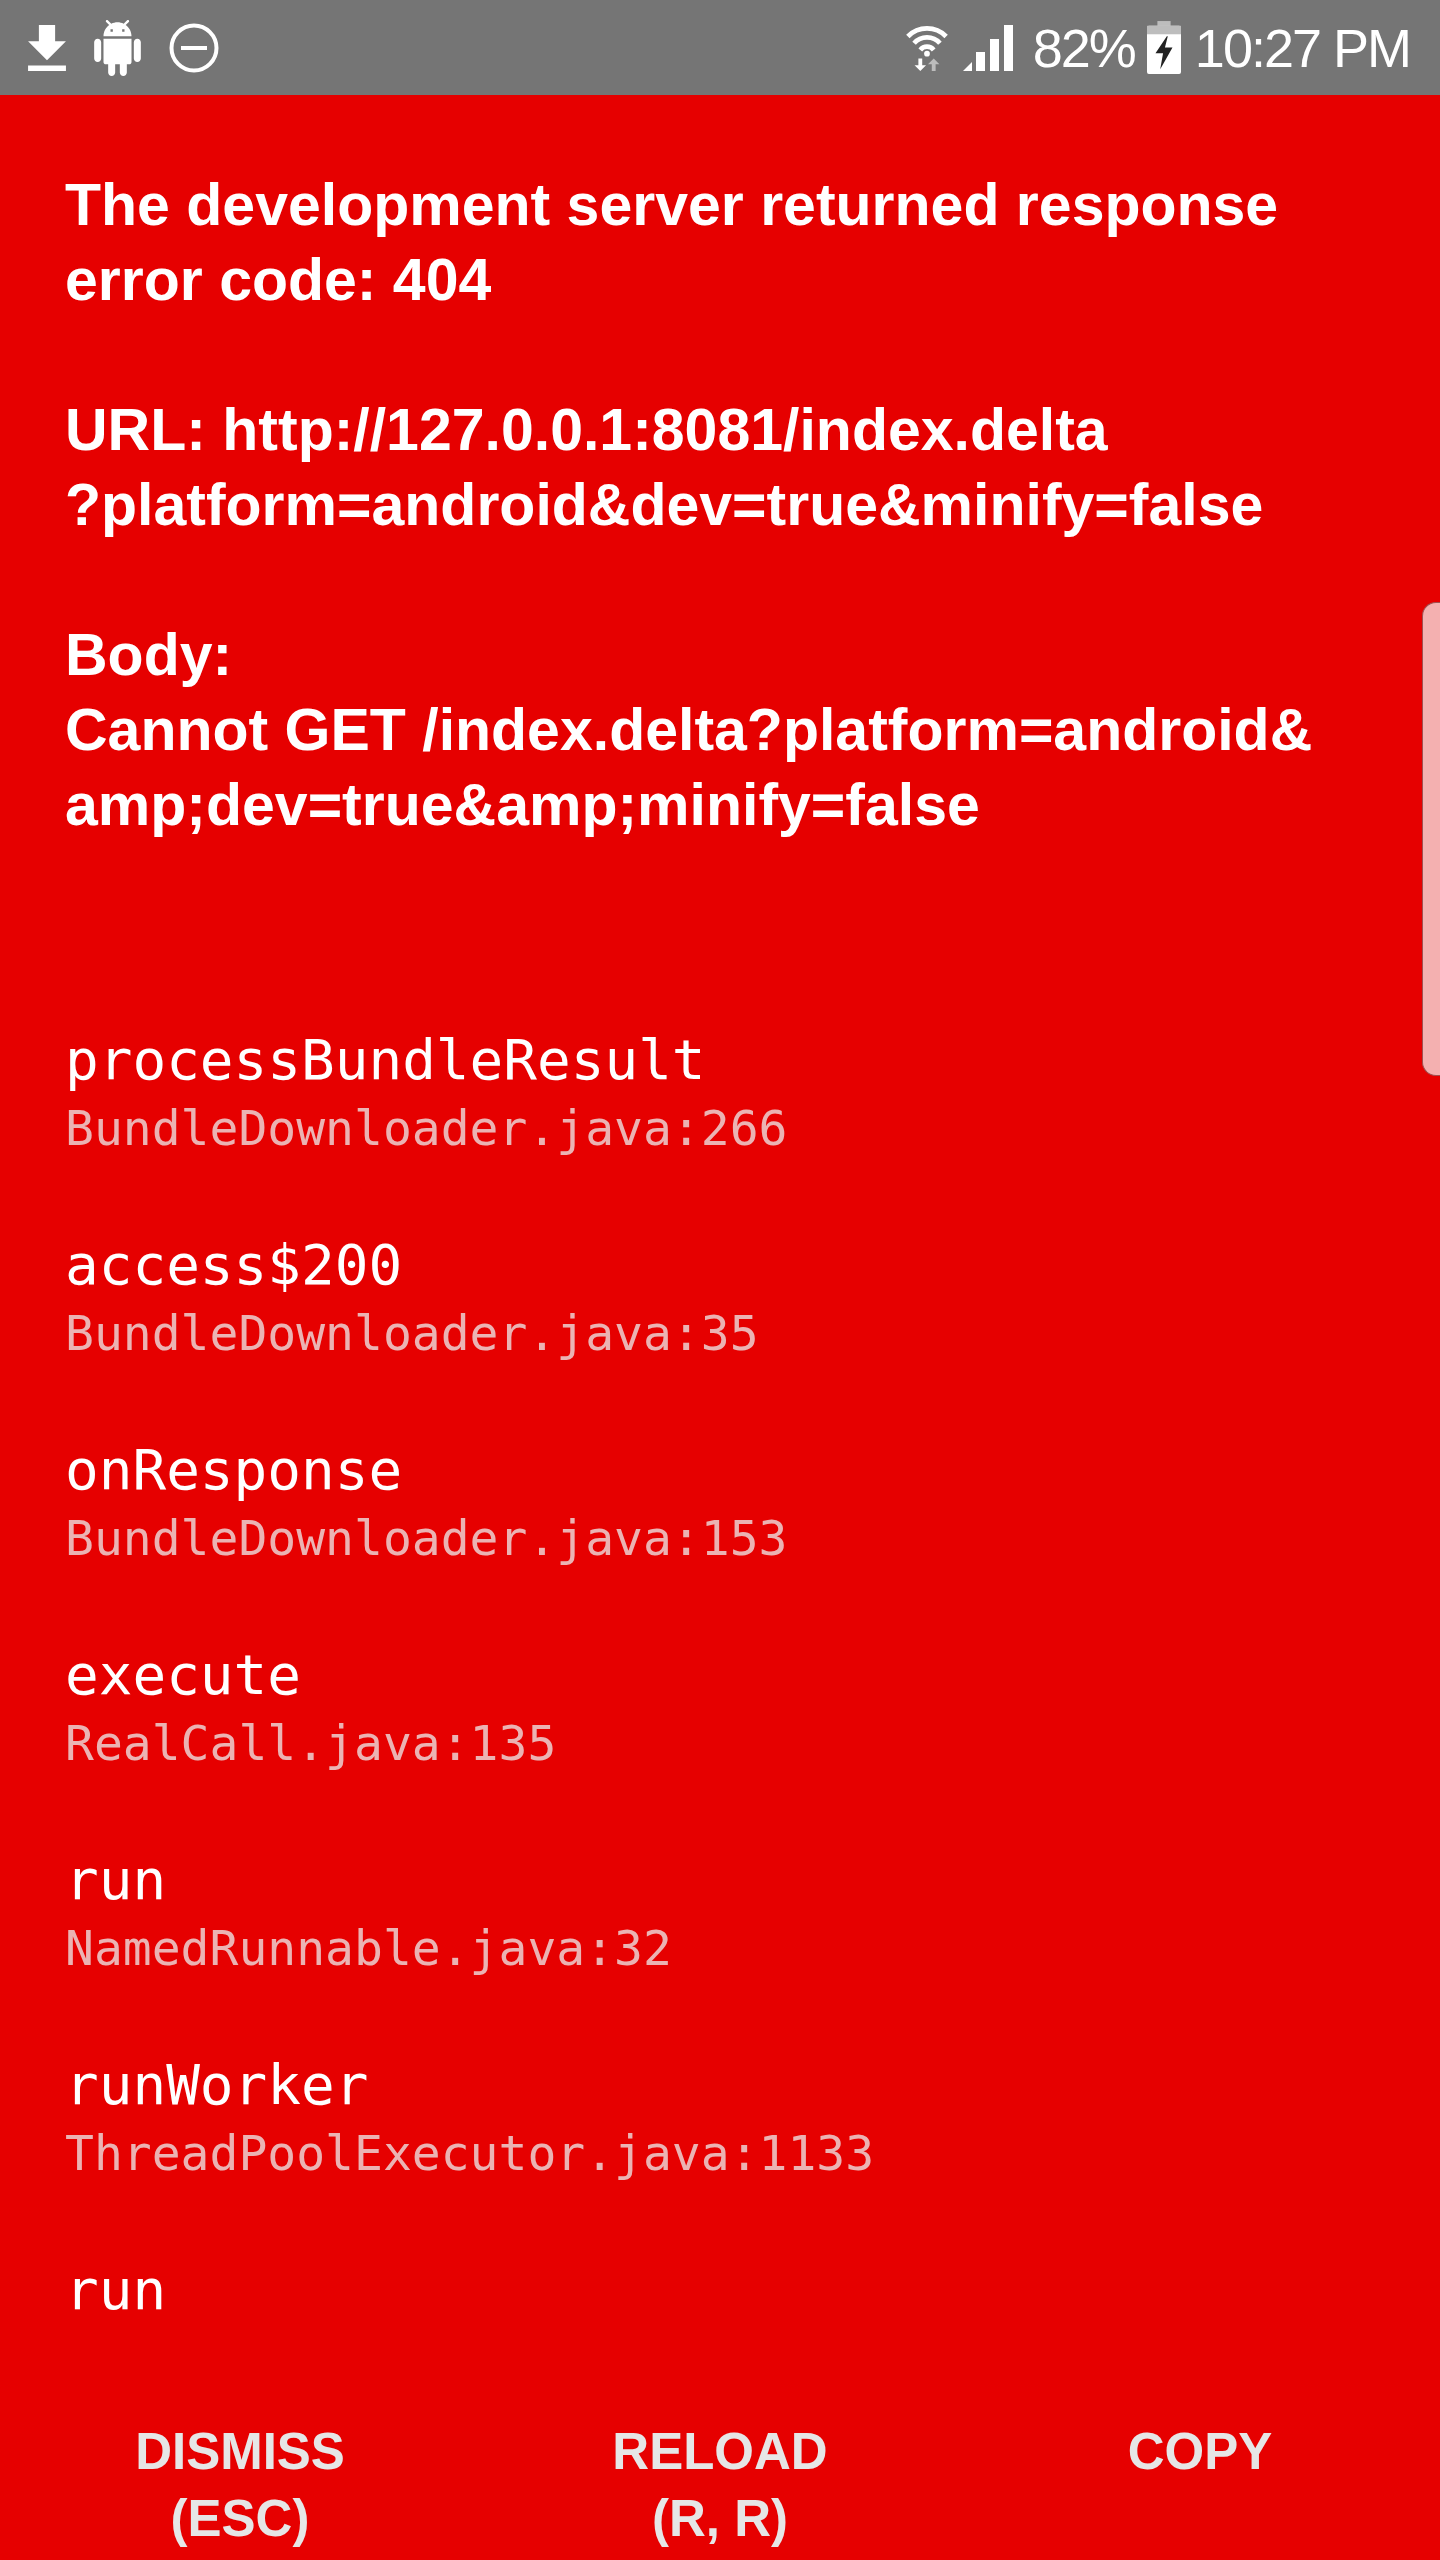  I want to click on stack-frame-method: processBundleResult, so click(385, 1060).